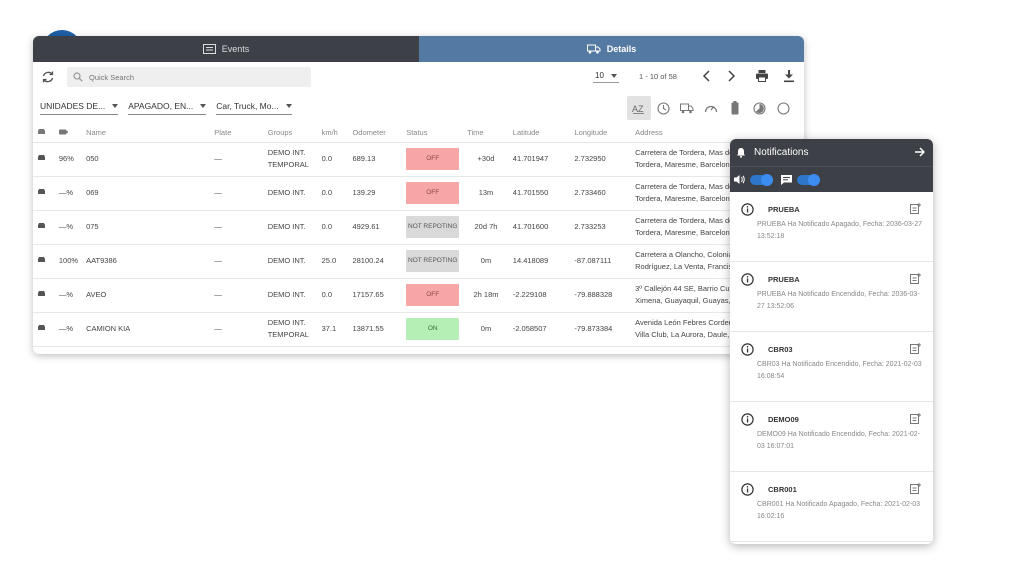 Image resolution: width=1024 pixels, height=576 pixels. Describe the element at coordinates (486, 133) in the screenshot. I see `header-time: Time` at that location.